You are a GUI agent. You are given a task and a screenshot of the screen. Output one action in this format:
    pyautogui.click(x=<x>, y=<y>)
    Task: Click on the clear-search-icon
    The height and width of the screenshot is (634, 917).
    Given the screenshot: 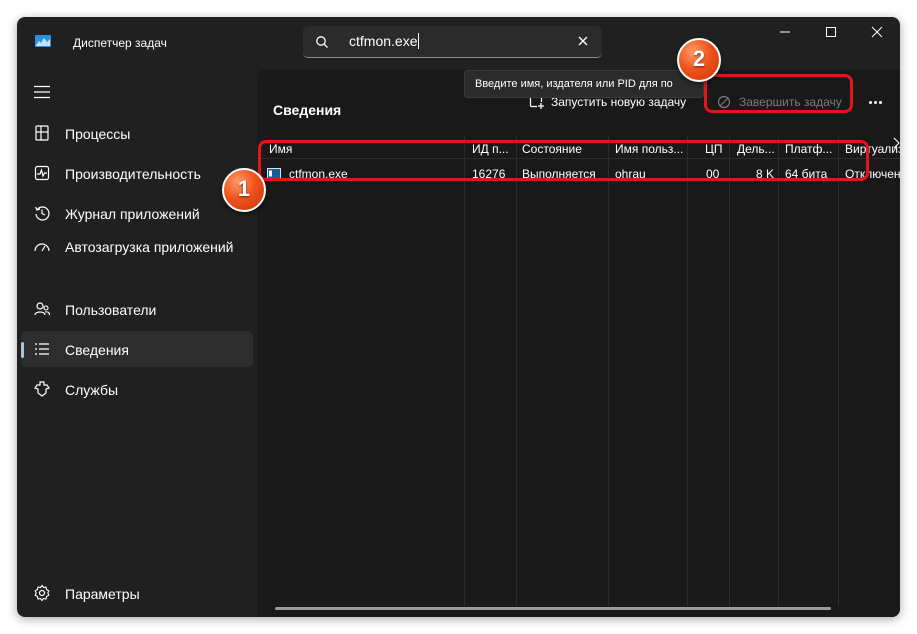 What is the action you would take?
    pyautogui.click(x=583, y=41)
    